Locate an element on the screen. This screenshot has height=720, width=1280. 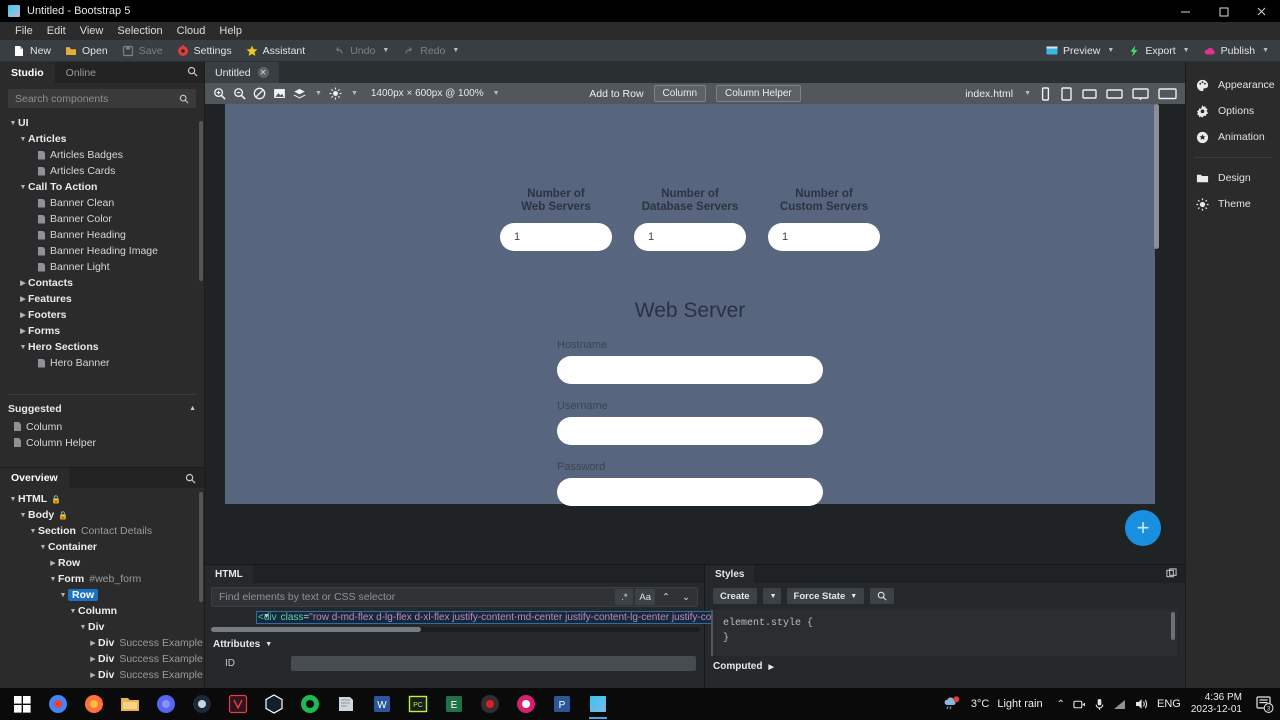
tab-studio: Studio is located at coordinates (27, 72).